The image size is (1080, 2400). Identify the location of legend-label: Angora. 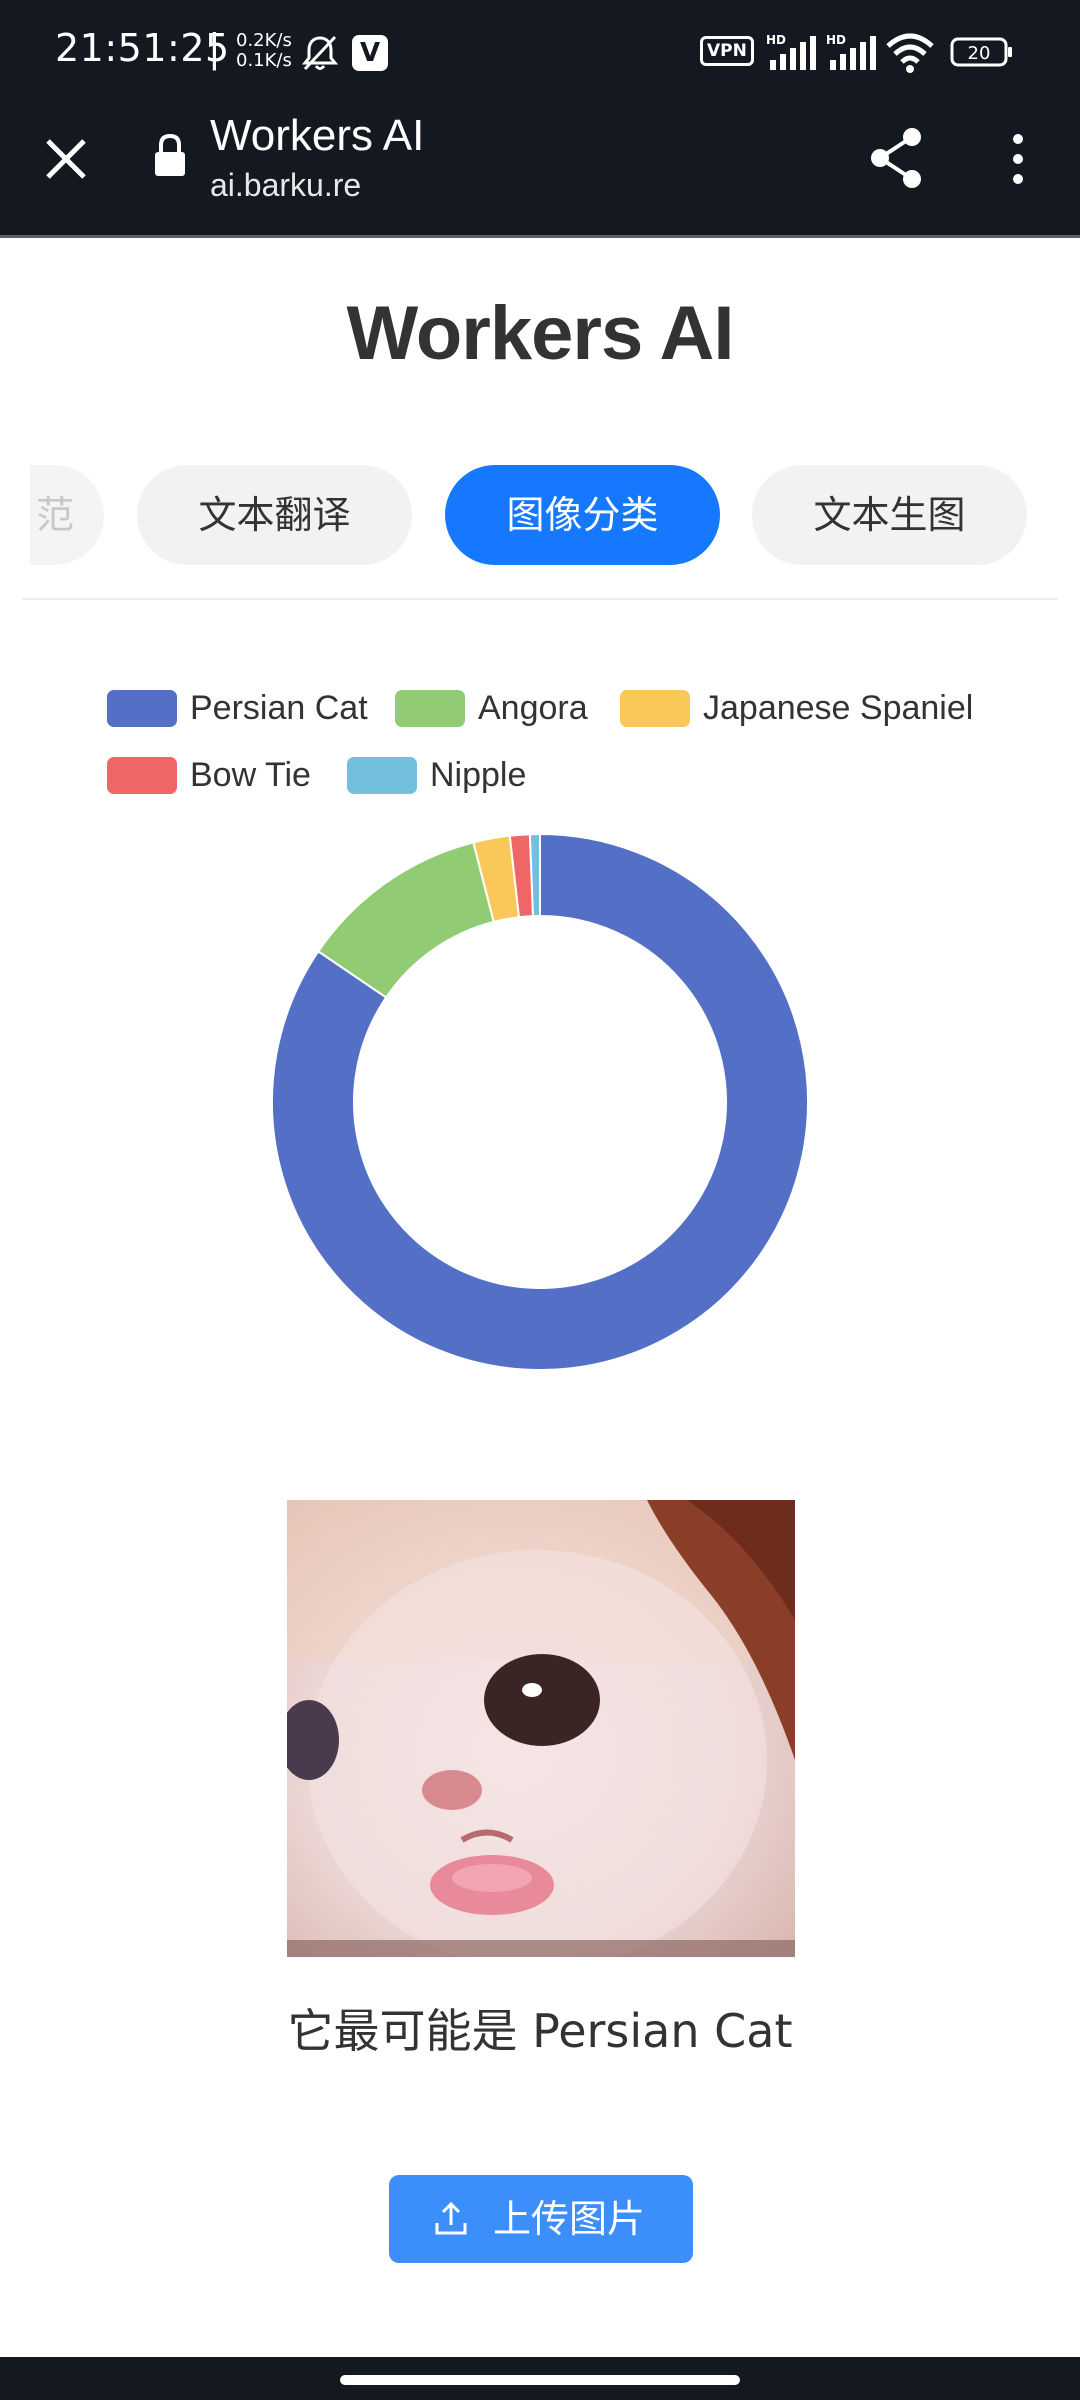
(533, 708).